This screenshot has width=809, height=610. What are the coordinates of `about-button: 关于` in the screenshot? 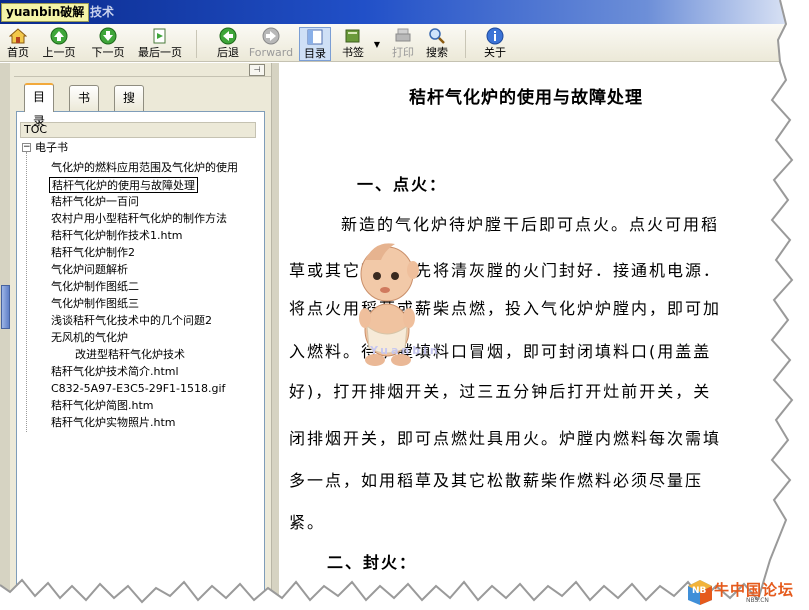 It's located at (495, 44).